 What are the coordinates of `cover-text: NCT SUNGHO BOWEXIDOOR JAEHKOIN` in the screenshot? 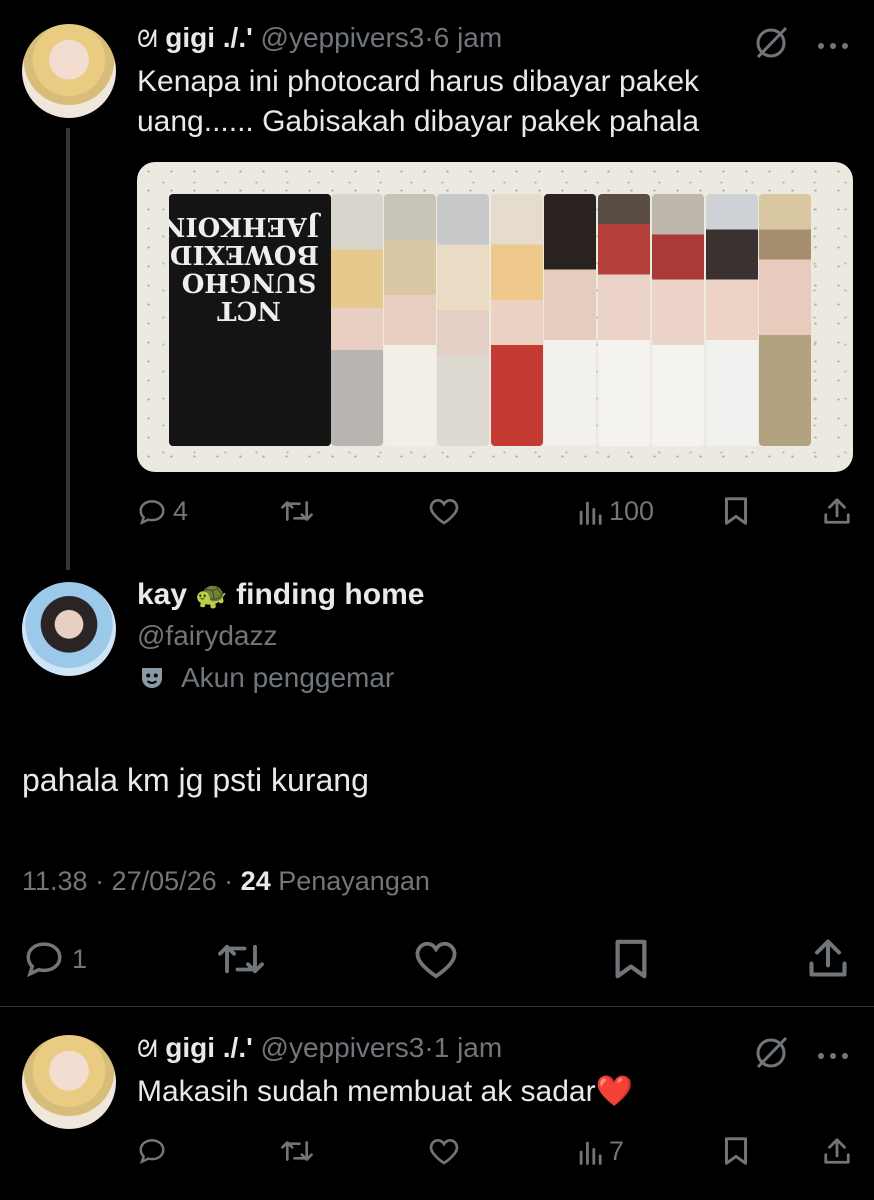 It's located at (244, 268).